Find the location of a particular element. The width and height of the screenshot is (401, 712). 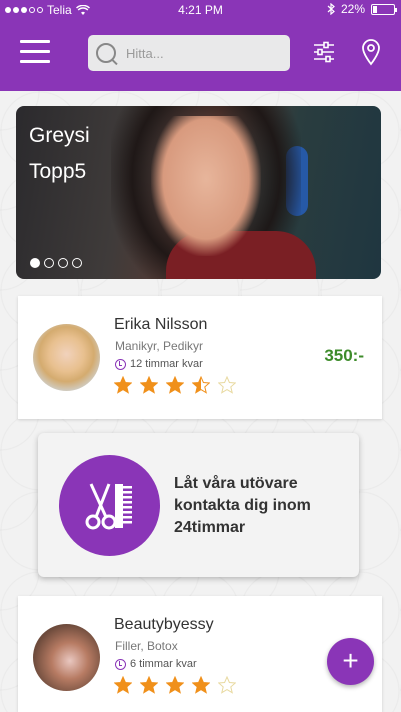

scissors-comb-icon is located at coordinates (108, 505).